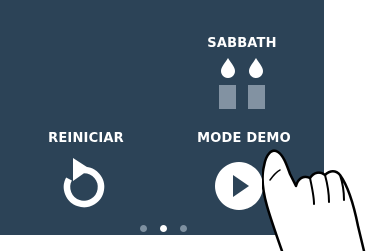  What do you see at coordinates (239, 186) in the screenshot?
I see `play-icon` at bounding box center [239, 186].